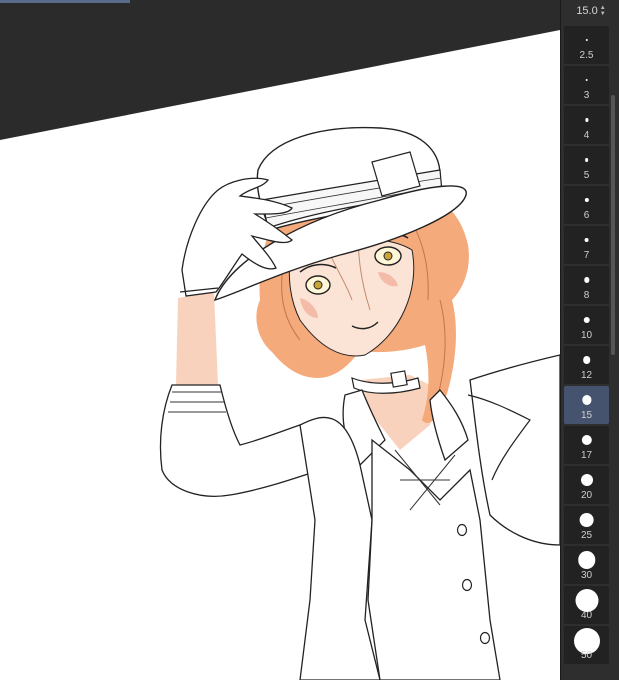 The image size is (619, 680). What do you see at coordinates (586, 495) in the screenshot?
I see `brush-size-label: 20` at bounding box center [586, 495].